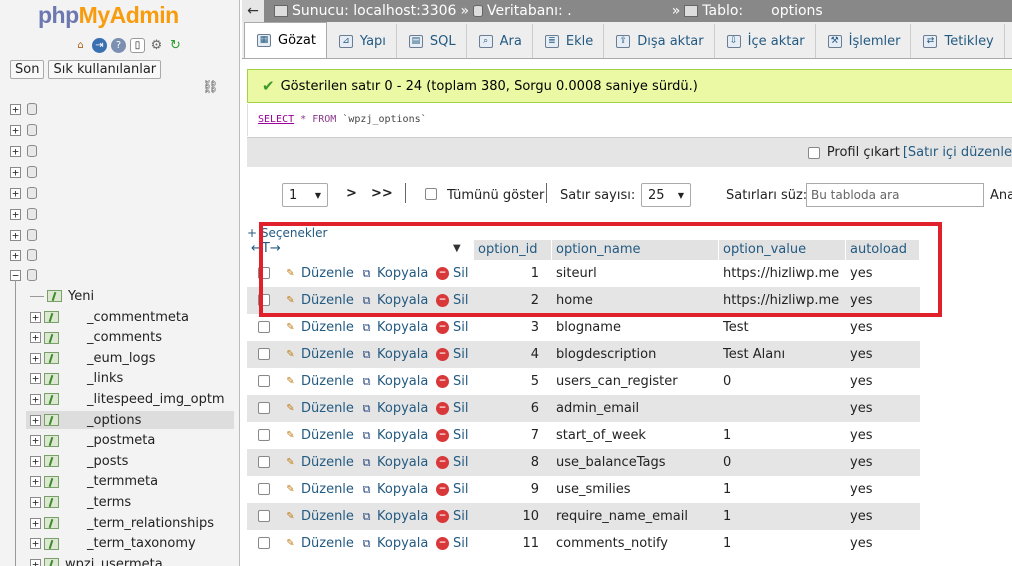 The image size is (1012, 566). I want to click on cell-option-name: use_smilies, so click(593, 489).